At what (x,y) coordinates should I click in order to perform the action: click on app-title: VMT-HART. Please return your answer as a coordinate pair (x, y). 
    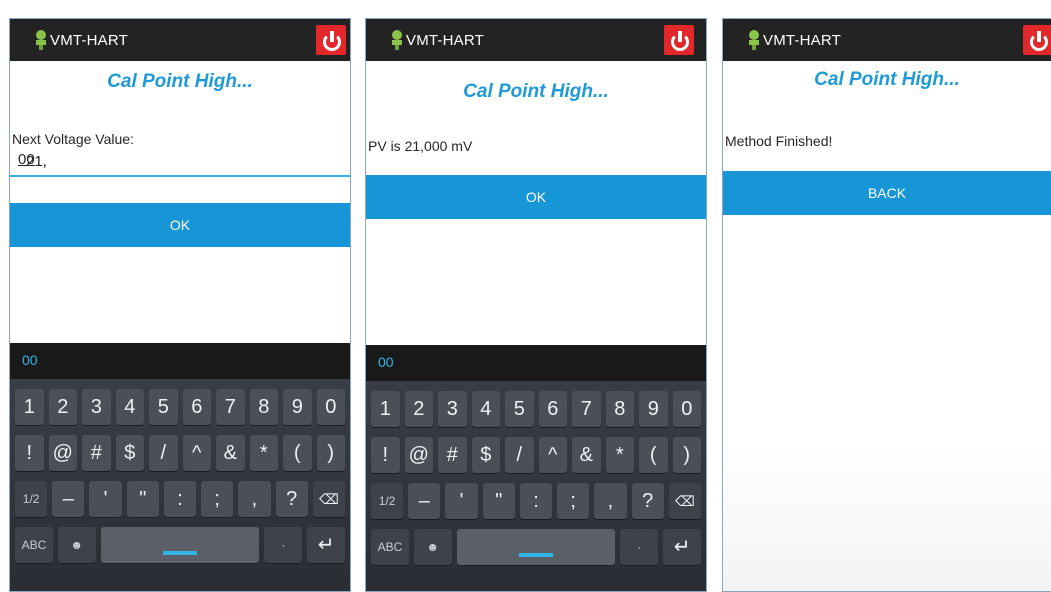
    Looking at the image, I should click on (89, 40).